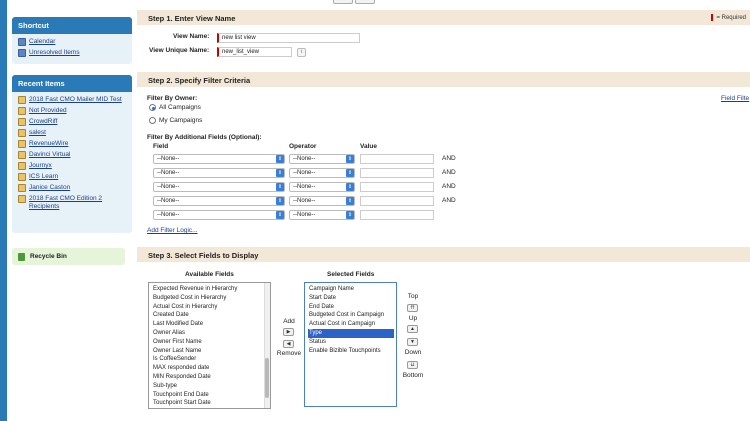 This screenshot has width=750, height=421. What do you see at coordinates (72, 111) in the screenshot?
I see `recent-item: Not Provided` at bounding box center [72, 111].